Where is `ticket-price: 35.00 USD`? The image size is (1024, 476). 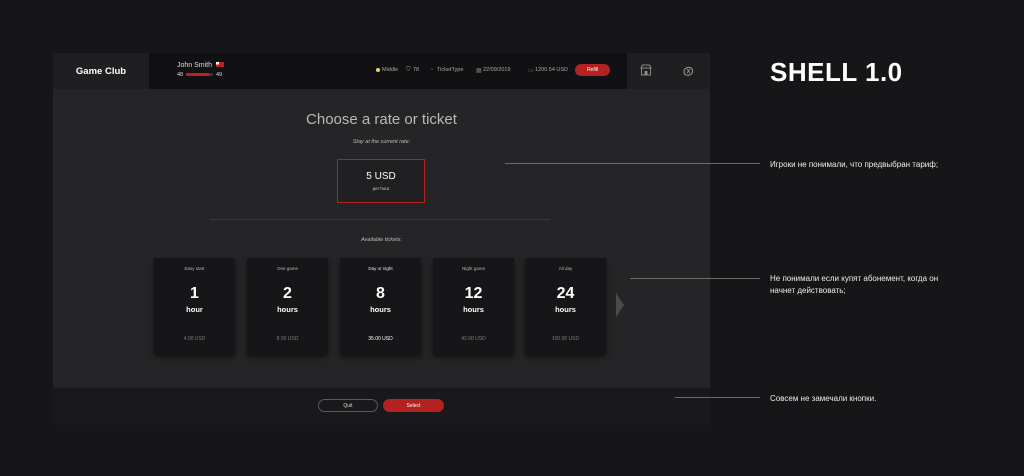
ticket-price: 35.00 USD is located at coordinates (380, 339).